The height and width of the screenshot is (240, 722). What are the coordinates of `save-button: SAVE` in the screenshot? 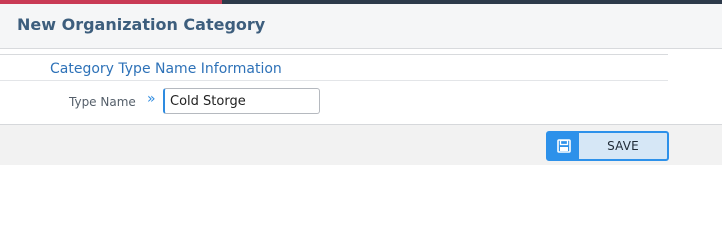 It's located at (607, 146).